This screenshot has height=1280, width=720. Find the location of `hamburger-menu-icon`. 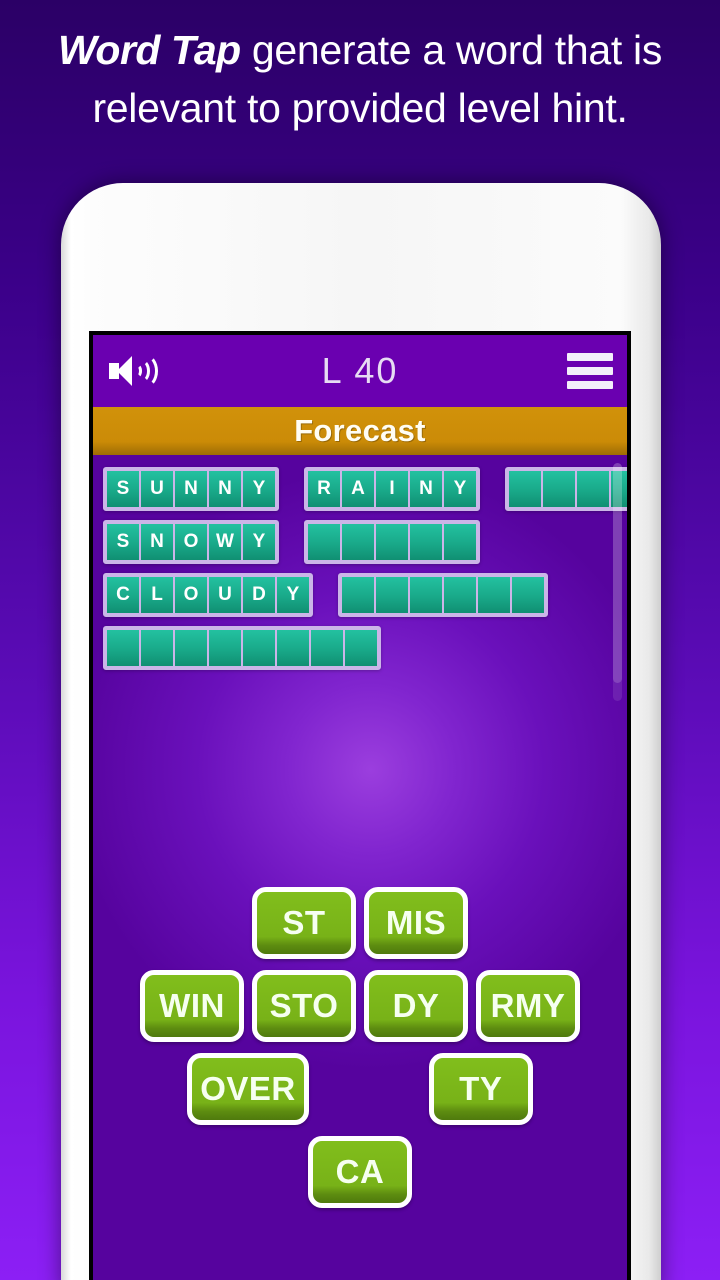

hamburger-menu-icon is located at coordinates (590, 371).